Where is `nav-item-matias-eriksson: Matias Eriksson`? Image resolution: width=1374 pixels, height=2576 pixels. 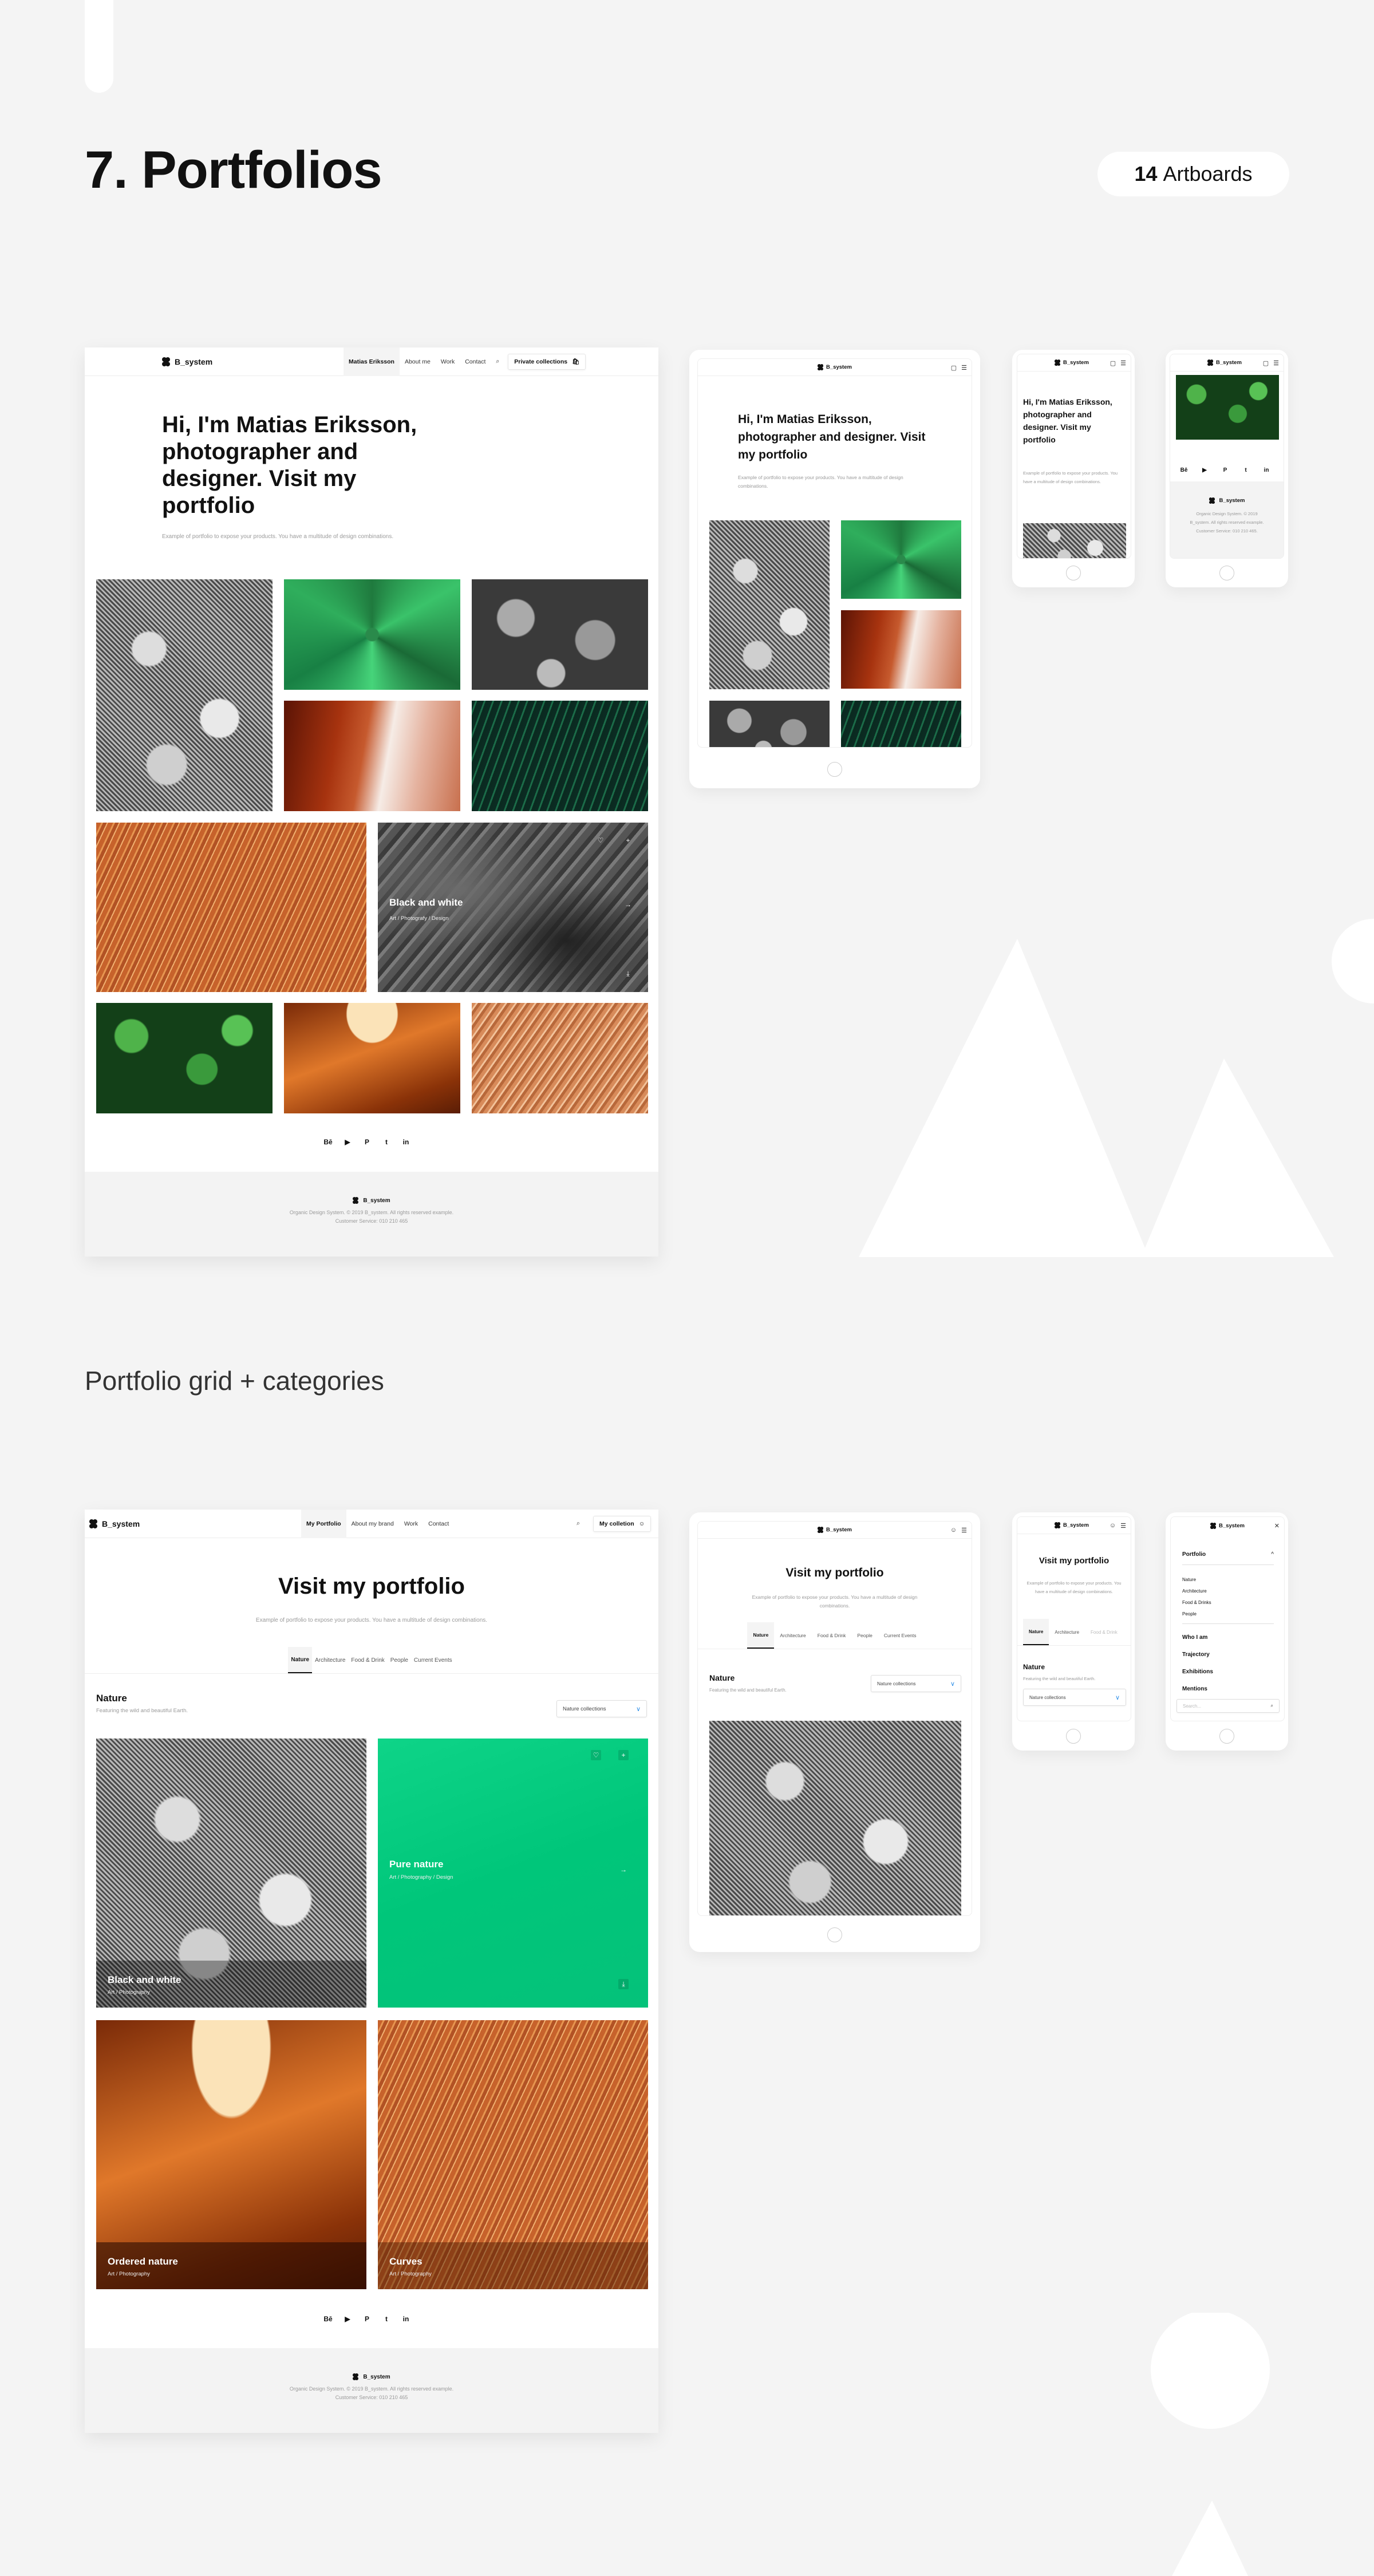
nav-item-matias-eriksson: Matias Eriksson is located at coordinates (372, 361).